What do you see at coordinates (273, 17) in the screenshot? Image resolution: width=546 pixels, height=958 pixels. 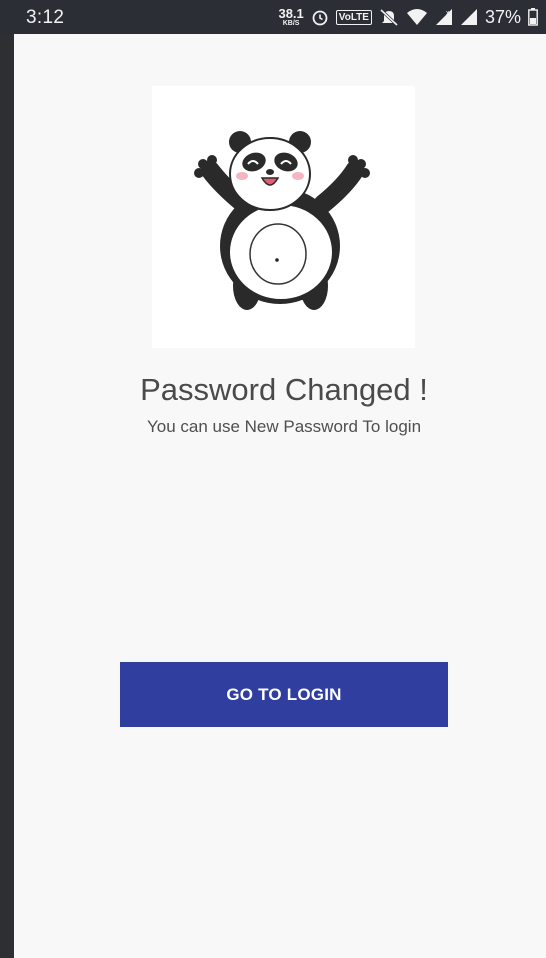 I see `status-bar: 3:12 38.1 KB/S VoLTE x 37%` at bounding box center [273, 17].